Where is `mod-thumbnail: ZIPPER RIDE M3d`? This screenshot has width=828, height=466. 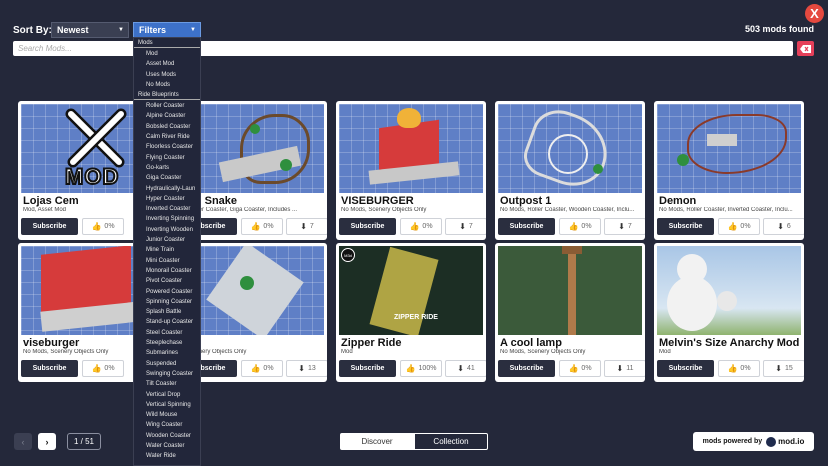
mod-thumbnail: ZIPPER RIDE M3d is located at coordinates (411, 290).